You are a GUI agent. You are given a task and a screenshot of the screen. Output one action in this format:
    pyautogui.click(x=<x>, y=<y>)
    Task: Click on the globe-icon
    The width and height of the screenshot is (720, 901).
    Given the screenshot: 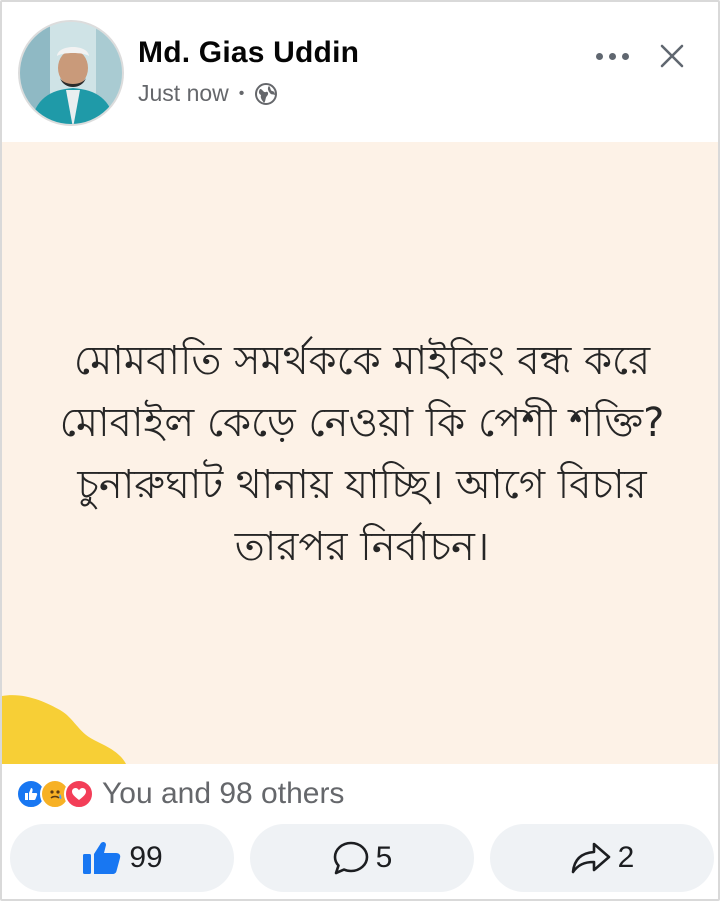 What is the action you would take?
    pyautogui.click(x=266, y=93)
    